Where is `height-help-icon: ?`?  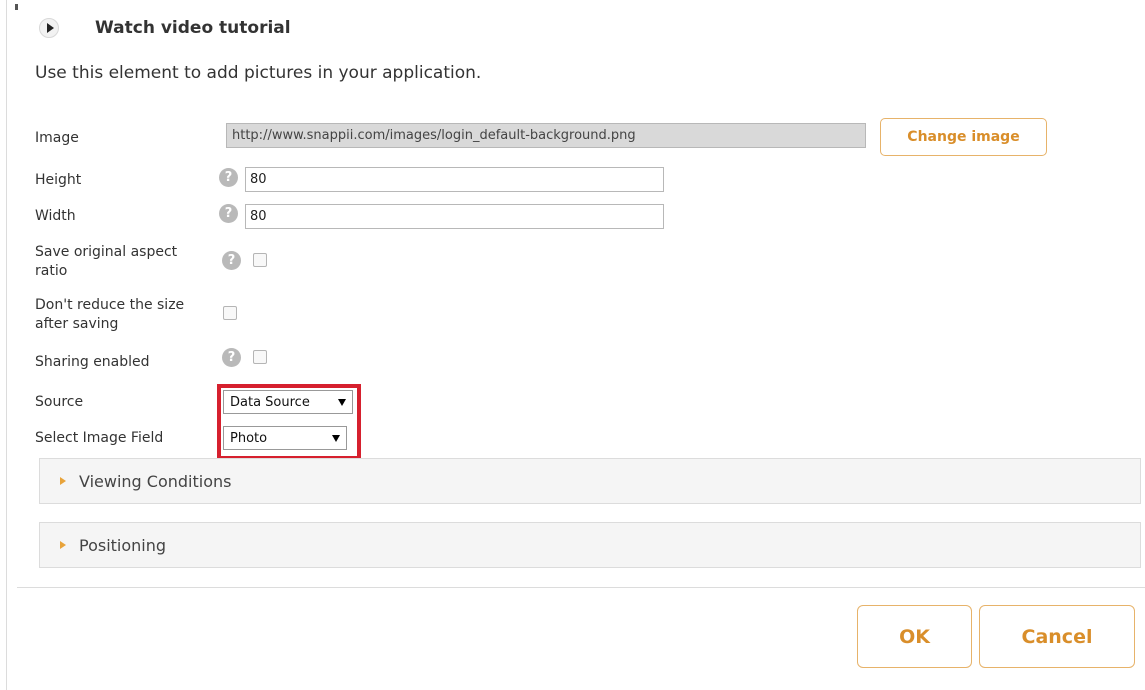 height-help-icon: ? is located at coordinates (228, 177).